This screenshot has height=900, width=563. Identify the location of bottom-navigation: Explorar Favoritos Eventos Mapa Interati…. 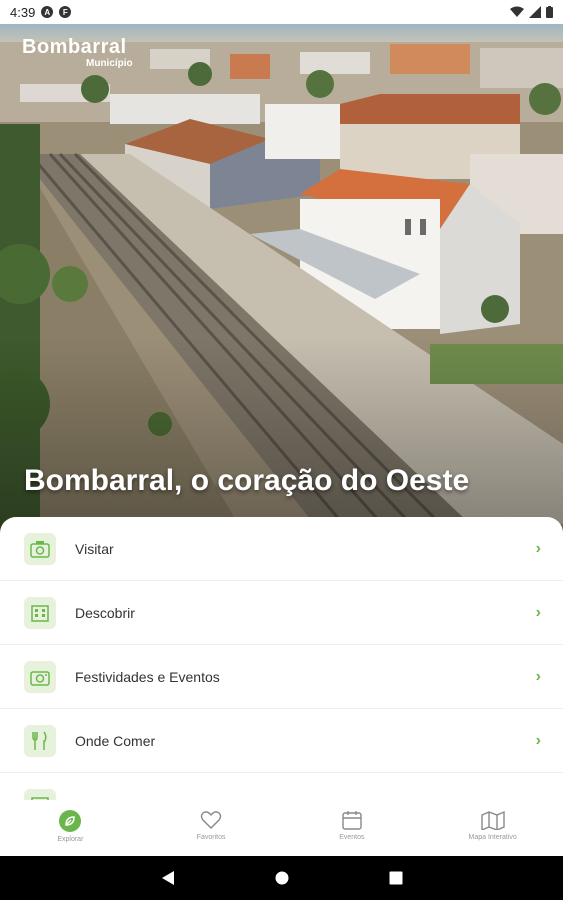
(281, 828).